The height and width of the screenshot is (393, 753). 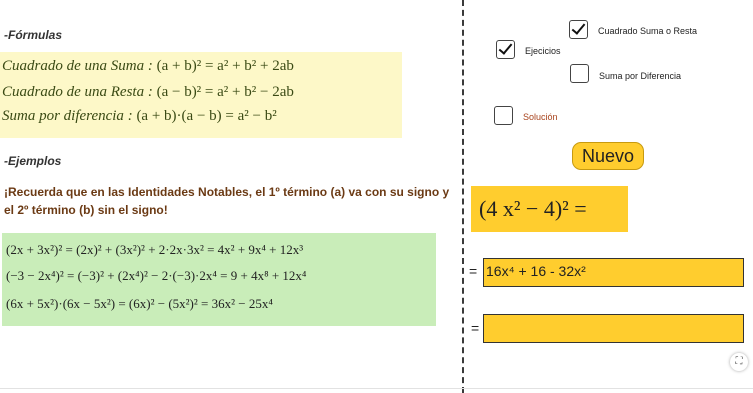 I want to click on formula-expression: (a + b)² = a² + b² + 2ab, so click(x=225, y=66).